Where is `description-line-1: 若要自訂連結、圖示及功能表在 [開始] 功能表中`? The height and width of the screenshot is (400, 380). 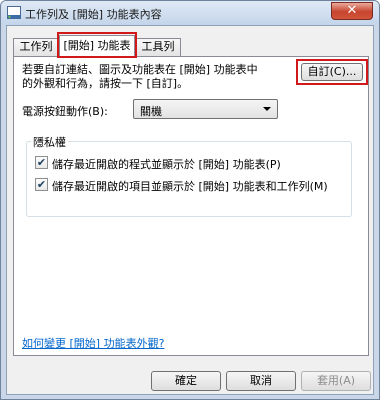
description-line-1: 若要自訂連結、圖示及功能表在 [開始] 功能表中 is located at coordinates (140, 69).